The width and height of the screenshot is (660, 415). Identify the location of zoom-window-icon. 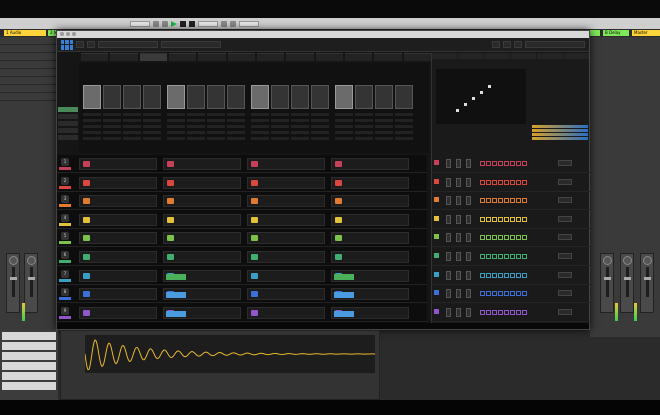
(74, 34).